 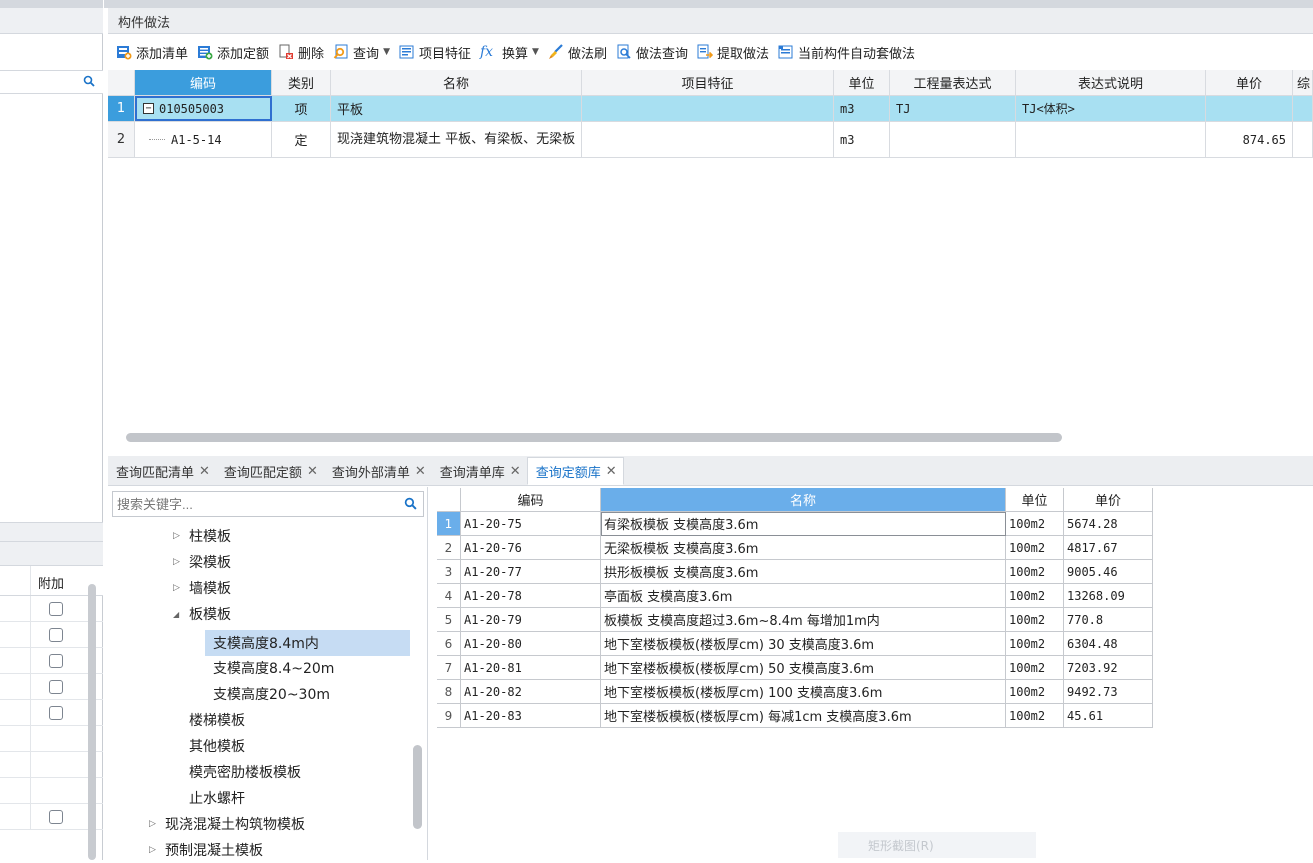 What do you see at coordinates (803, 692) in the screenshot?
I see `name-cell: 地下室楼板模板(楼板厚cm) 100 支模高度3.6m` at bounding box center [803, 692].